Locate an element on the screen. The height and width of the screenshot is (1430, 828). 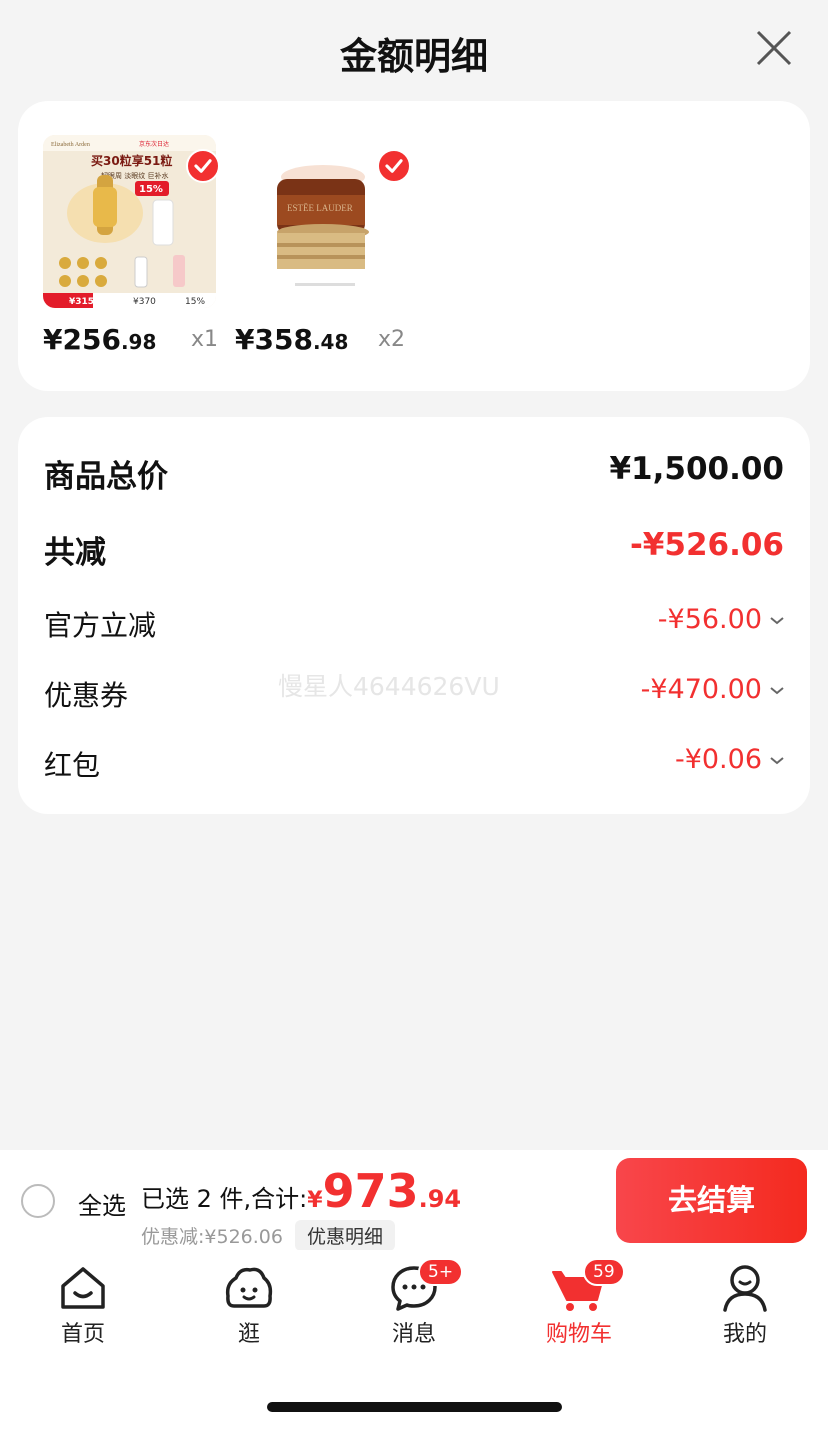
total-row: 商品总价 ¥1,500.00 is located at coordinates (414, 476).